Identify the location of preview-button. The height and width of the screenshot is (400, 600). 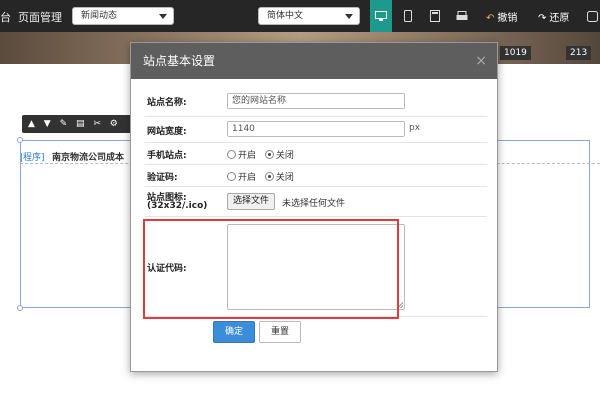
(462, 16).